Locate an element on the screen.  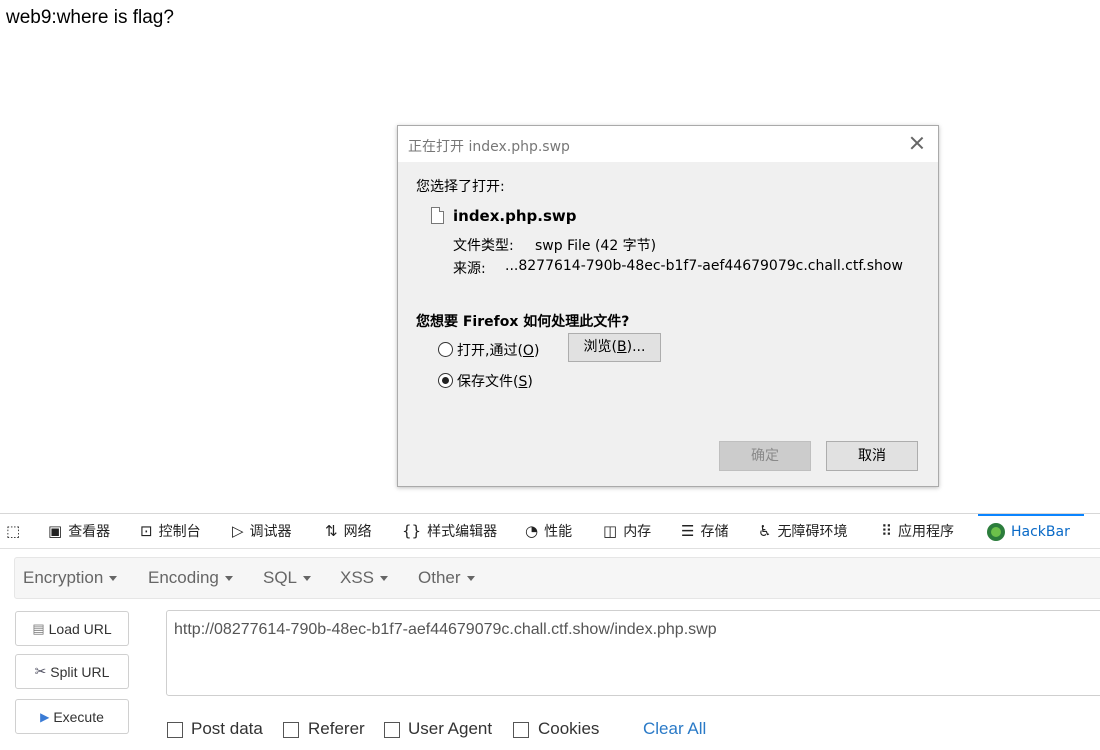
tab-storage: ☰ 存储 is located at coordinates (704, 531).